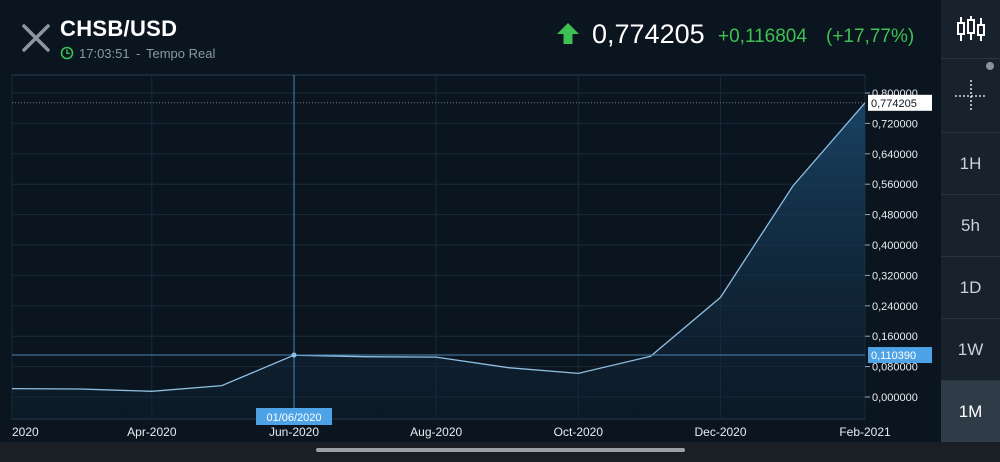 This screenshot has height=462, width=1000. What do you see at coordinates (970, 163) in the screenshot?
I see `timeframe-1h-button: 1H` at bounding box center [970, 163].